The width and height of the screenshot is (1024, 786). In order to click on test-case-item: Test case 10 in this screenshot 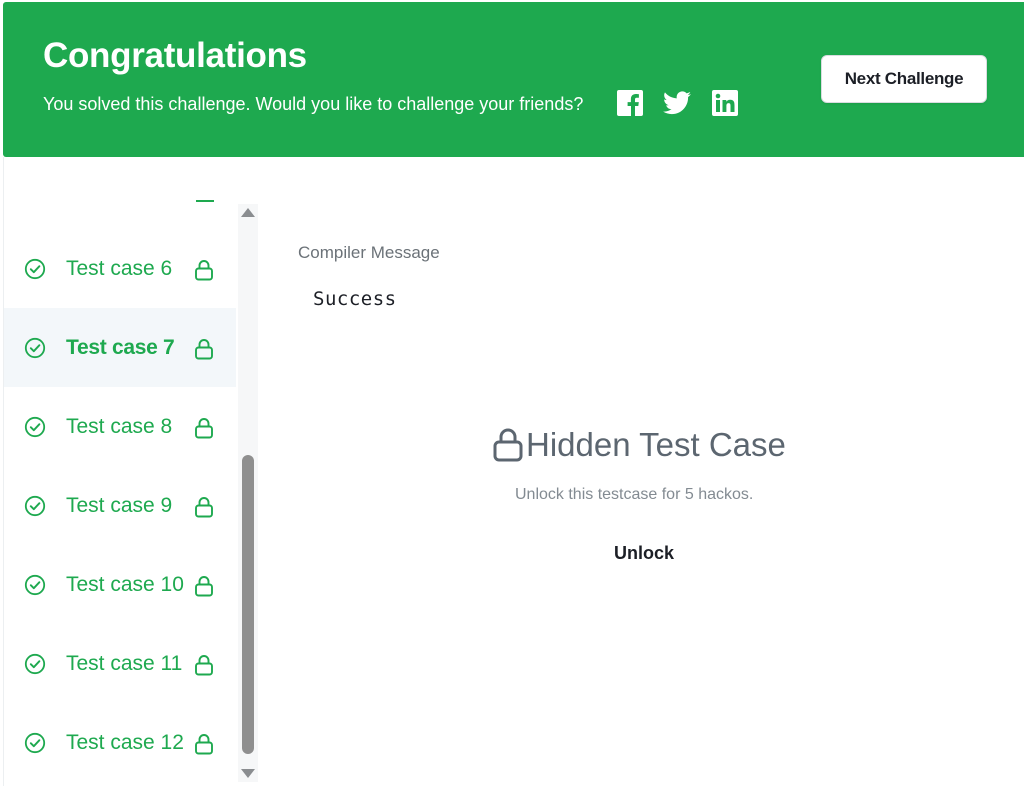, I will do `click(120, 584)`.